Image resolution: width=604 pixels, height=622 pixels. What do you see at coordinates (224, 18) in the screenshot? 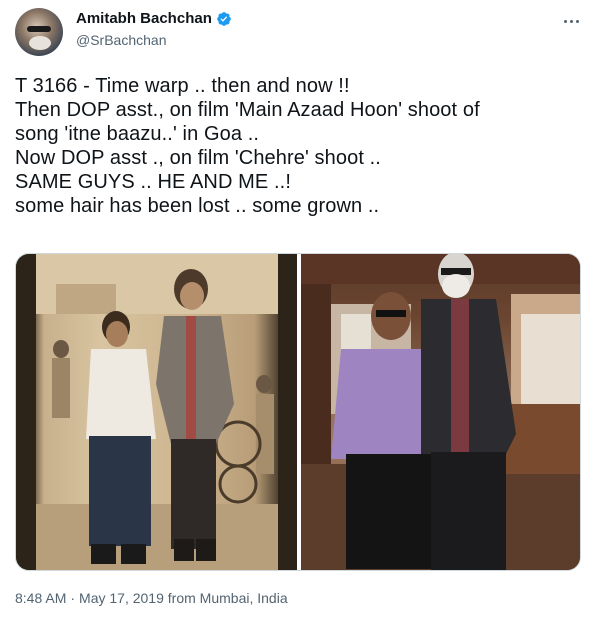
I see `verified-badge-icon` at bounding box center [224, 18].